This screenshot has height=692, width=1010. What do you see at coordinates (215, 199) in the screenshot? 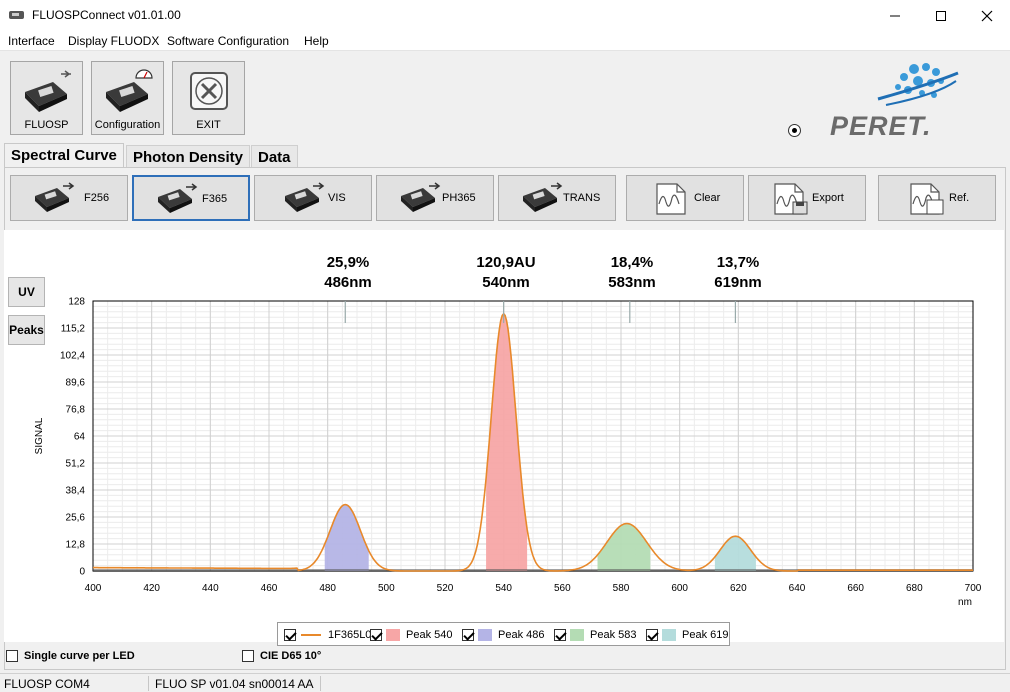
I see `led-f365-label: F365` at bounding box center [215, 199].